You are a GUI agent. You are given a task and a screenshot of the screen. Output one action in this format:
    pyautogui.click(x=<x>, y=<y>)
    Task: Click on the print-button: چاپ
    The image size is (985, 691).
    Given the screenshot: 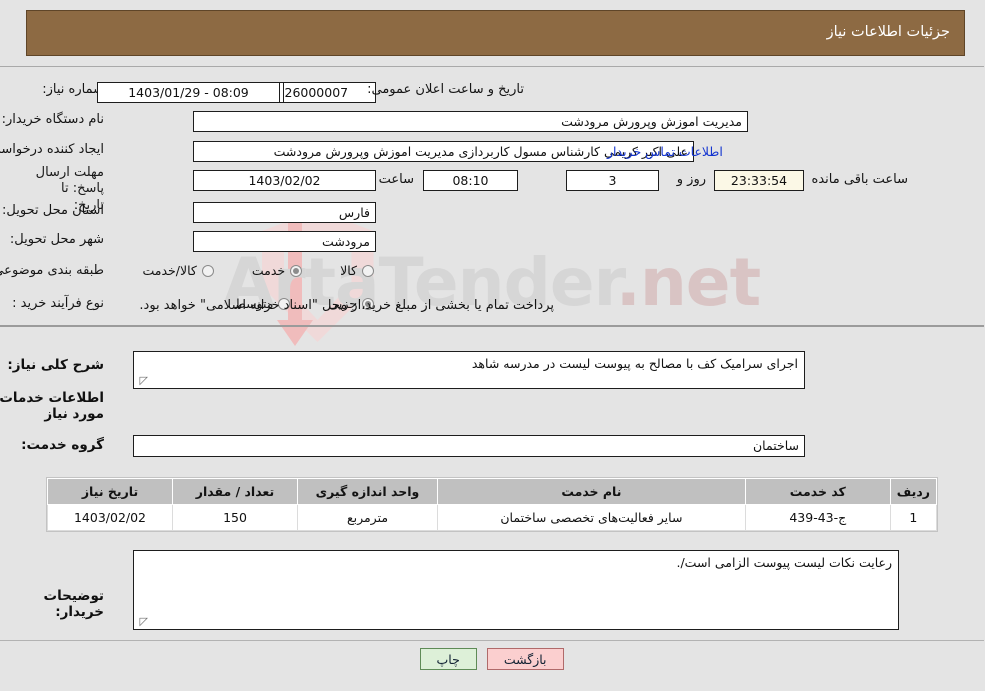 What is the action you would take?
    pyautogui.click(x=449, y=659)
    